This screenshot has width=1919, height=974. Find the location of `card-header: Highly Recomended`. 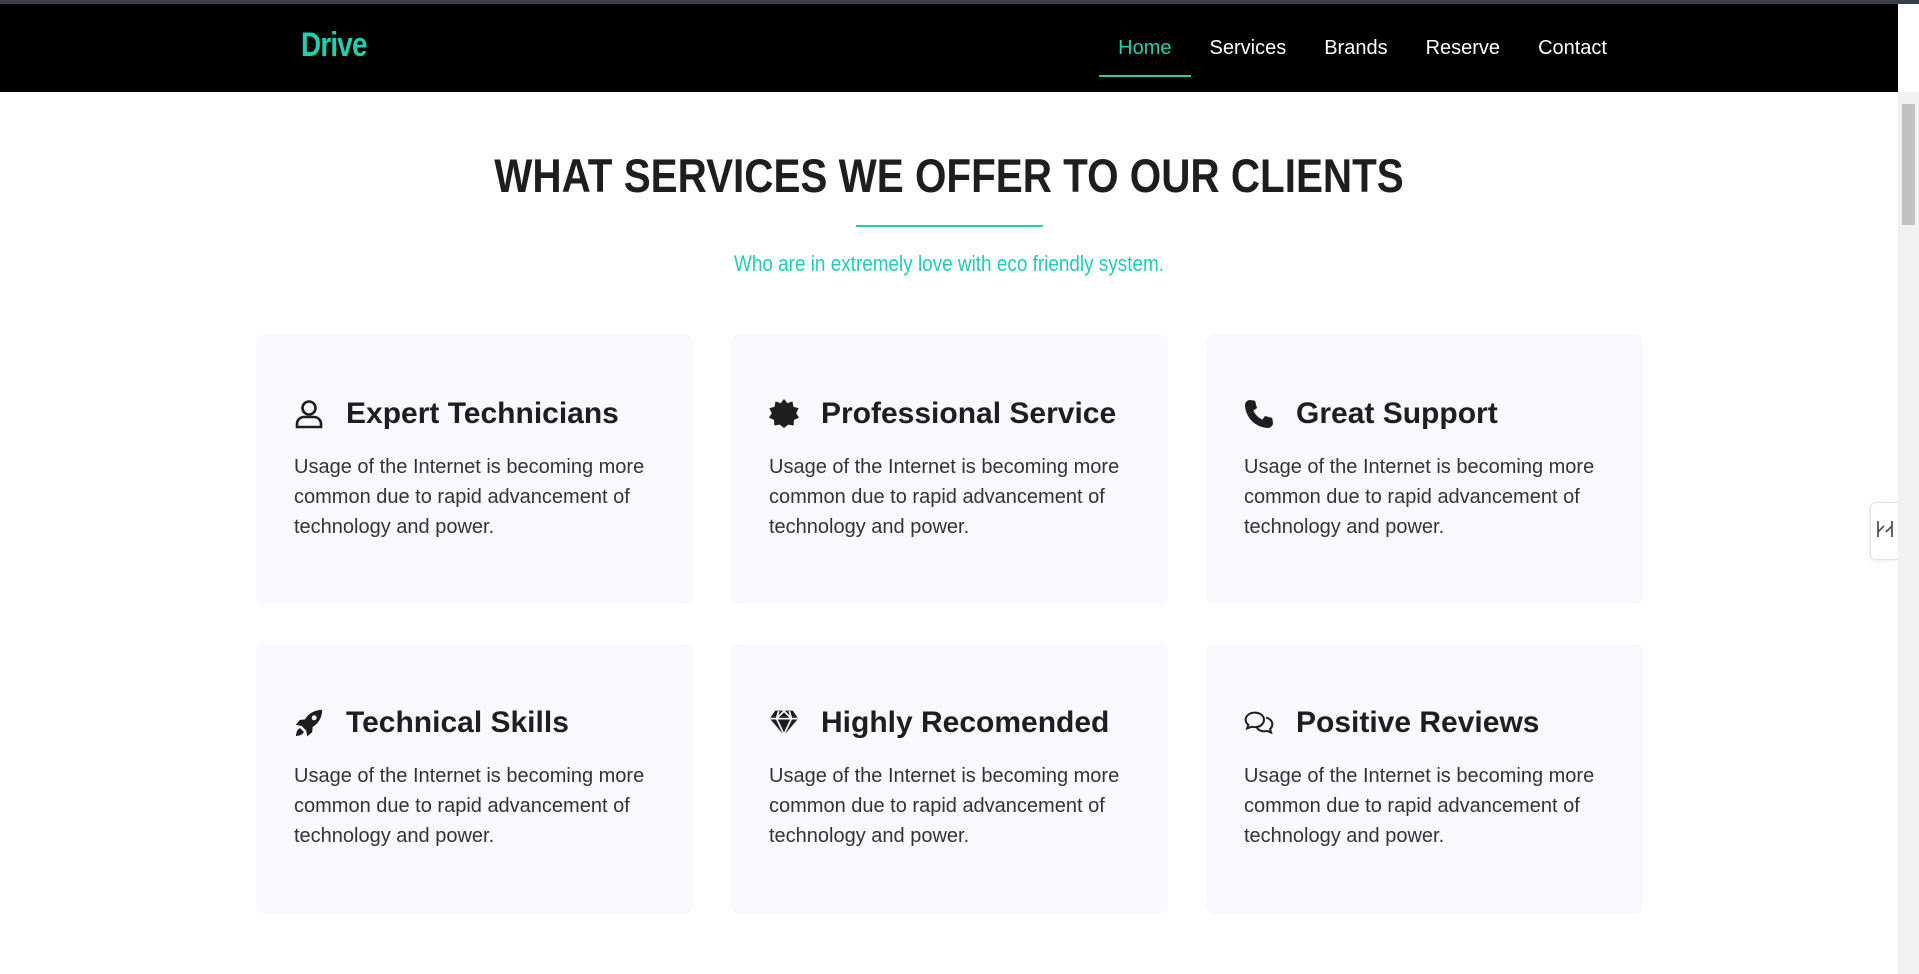

card-header: Highly Recomended is located at coordinates (949, 723).